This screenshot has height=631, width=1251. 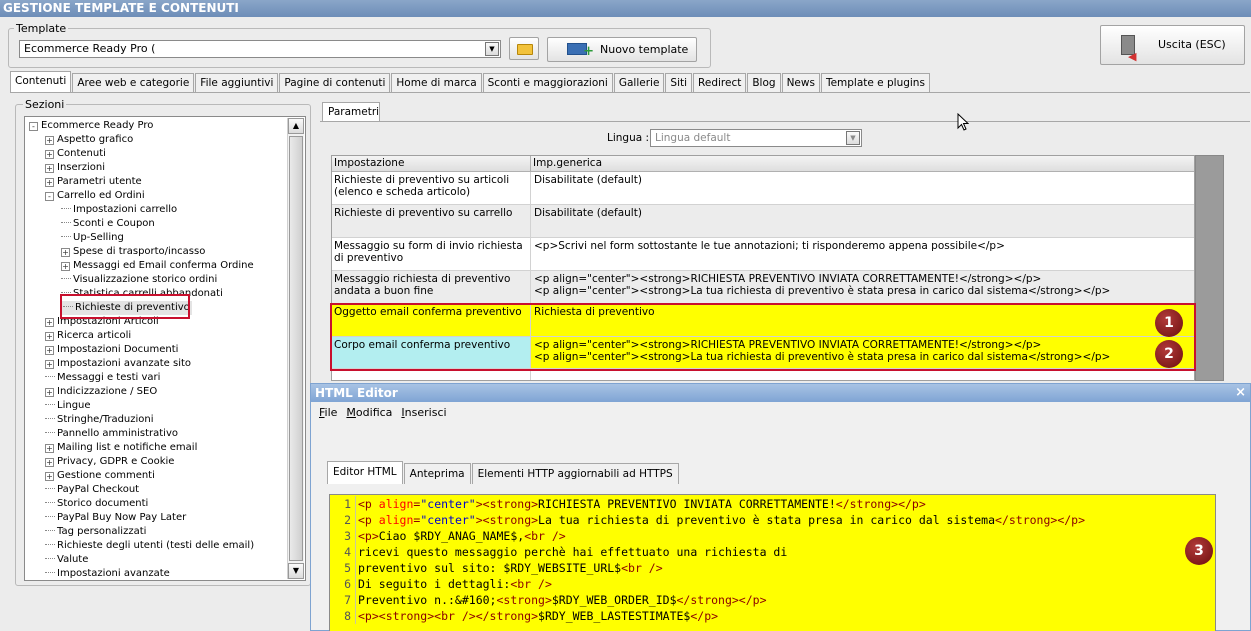 What do you see at coordinates (1169, 323) in the screenshot?
I see `callout-badge-1: 1` at bounding box center [1169, 323].